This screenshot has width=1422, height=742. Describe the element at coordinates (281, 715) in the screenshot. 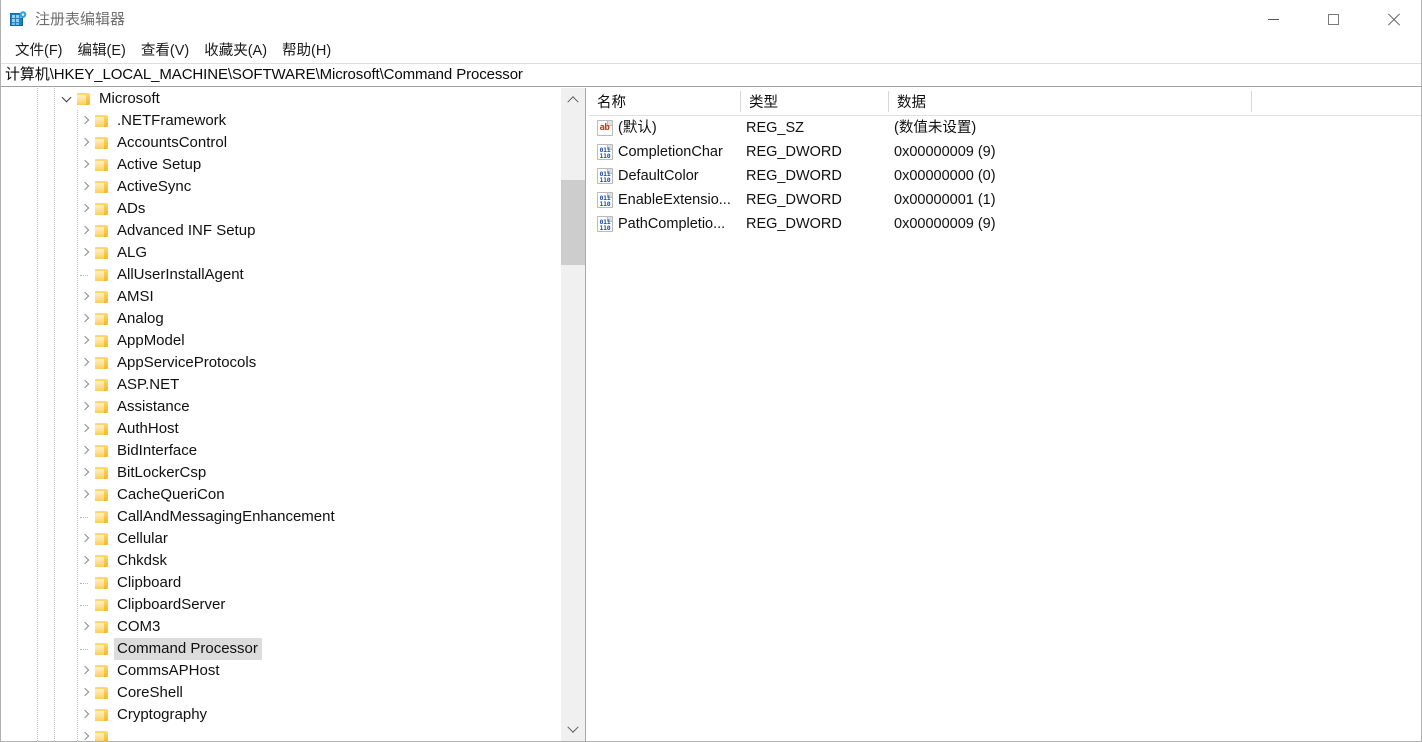

I see `tree-item: Cryptography` at that location.